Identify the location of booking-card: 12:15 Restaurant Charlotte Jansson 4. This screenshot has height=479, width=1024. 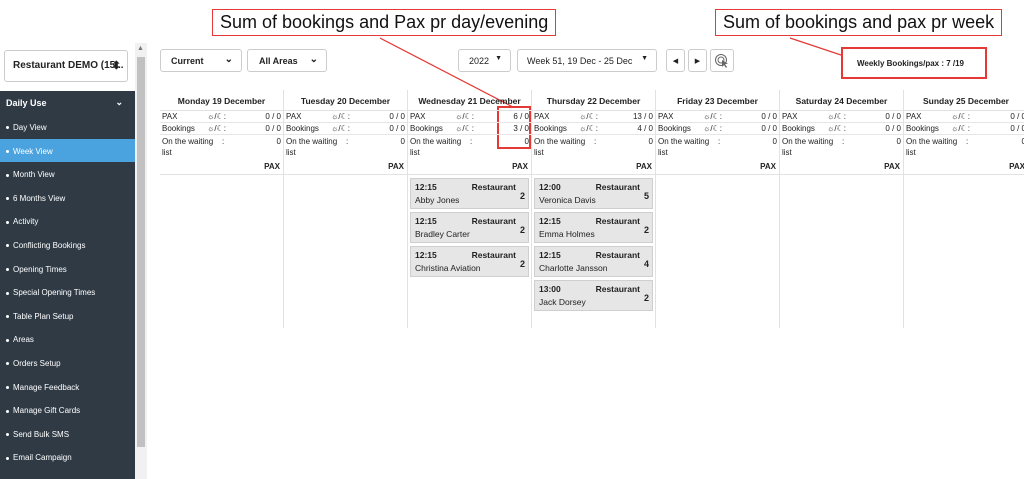
(593, 261).